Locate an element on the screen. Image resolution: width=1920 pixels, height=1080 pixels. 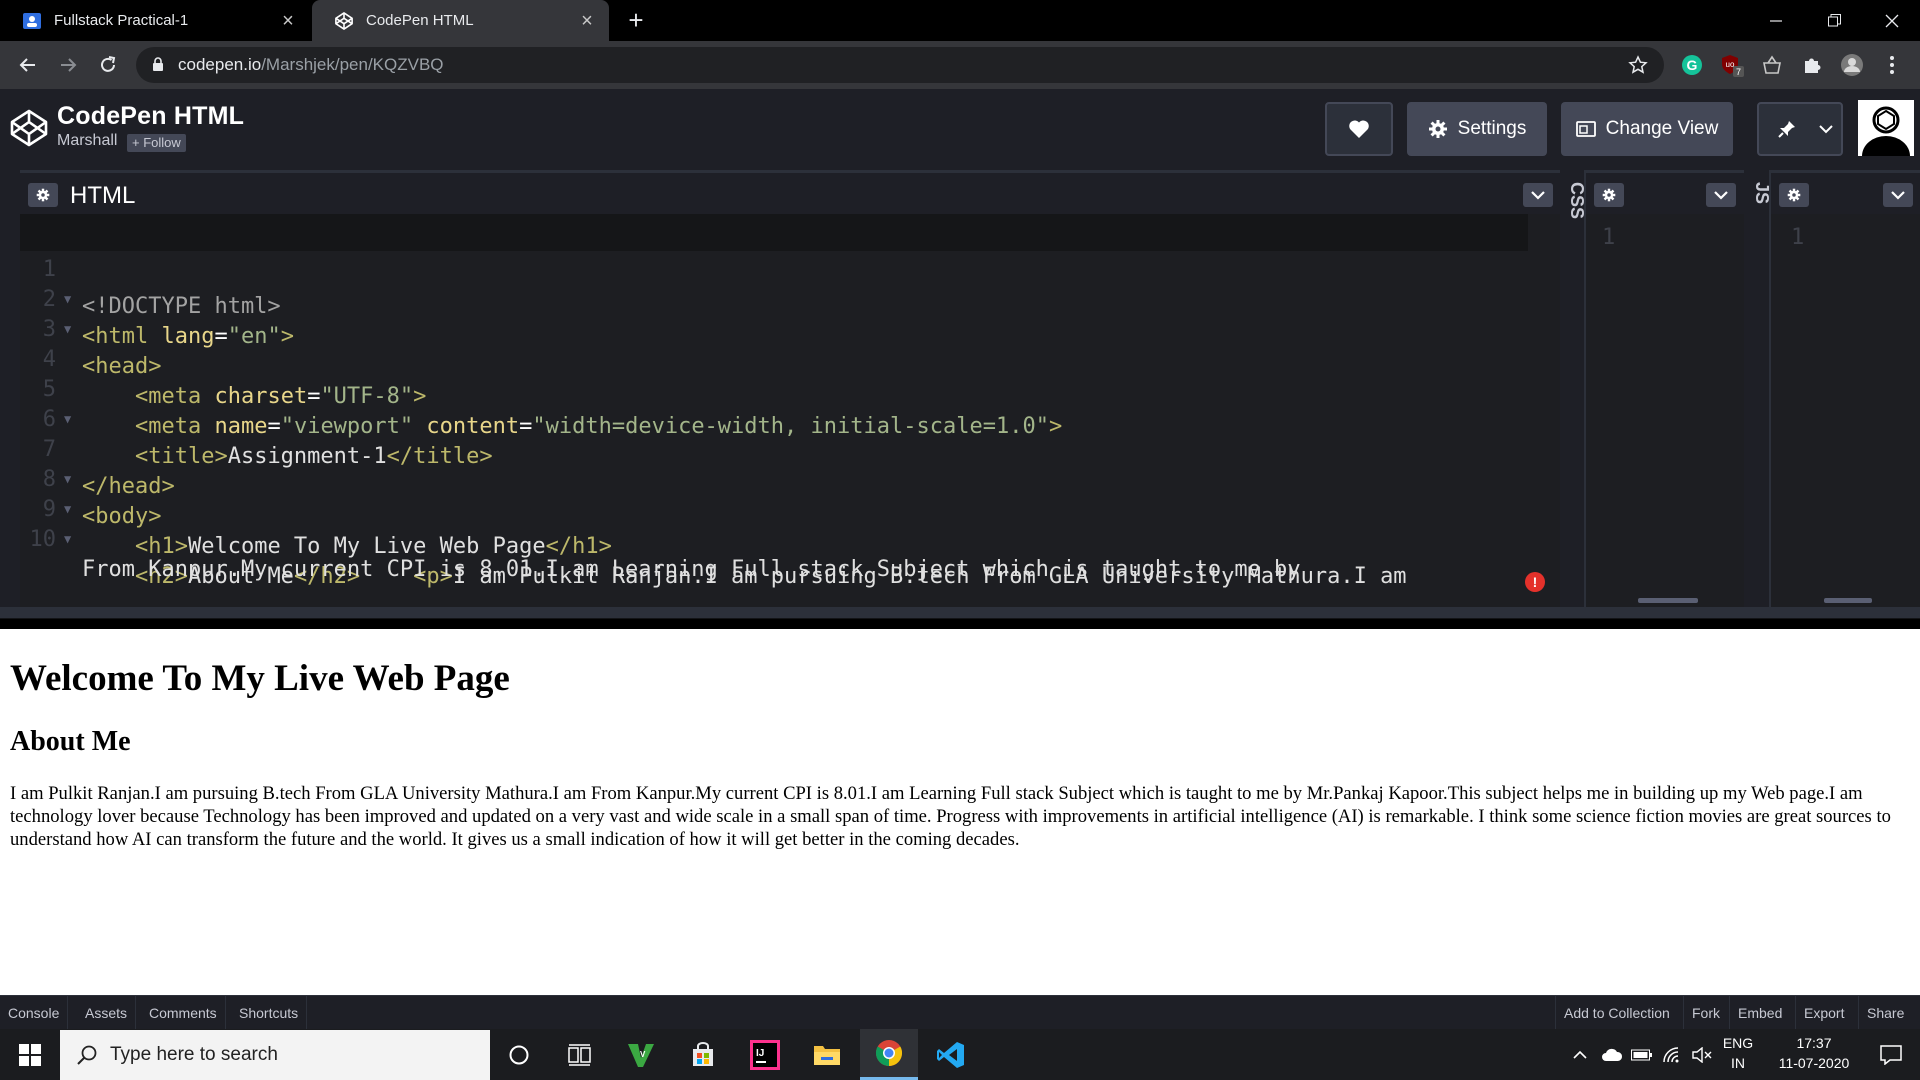
js-horizontal-scrollbar is located at coordinates (1848, 600).